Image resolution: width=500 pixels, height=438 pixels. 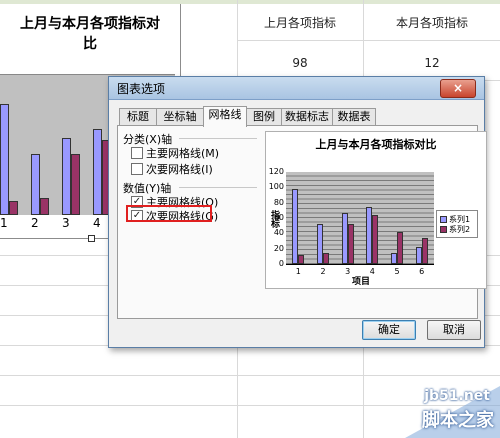 I want to click on tab-data-table: 数据表, so click(x=354, y=117).